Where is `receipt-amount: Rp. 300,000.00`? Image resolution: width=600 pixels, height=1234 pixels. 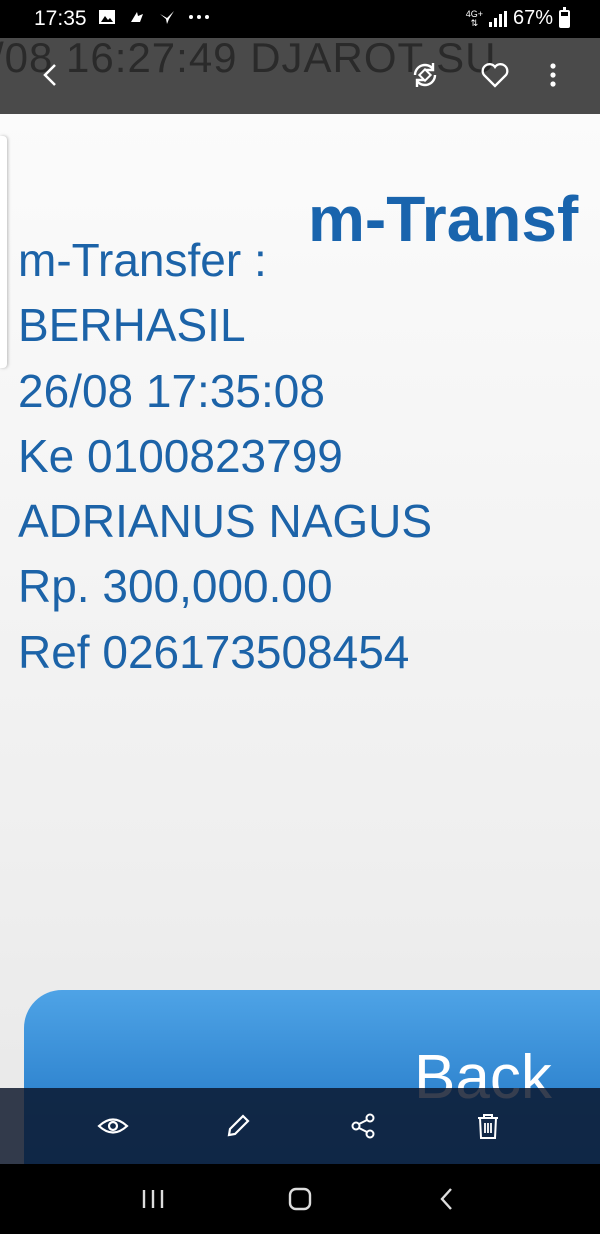 receipt-amount: Rp. 300,000.00 is located at coordinates (175, 586).